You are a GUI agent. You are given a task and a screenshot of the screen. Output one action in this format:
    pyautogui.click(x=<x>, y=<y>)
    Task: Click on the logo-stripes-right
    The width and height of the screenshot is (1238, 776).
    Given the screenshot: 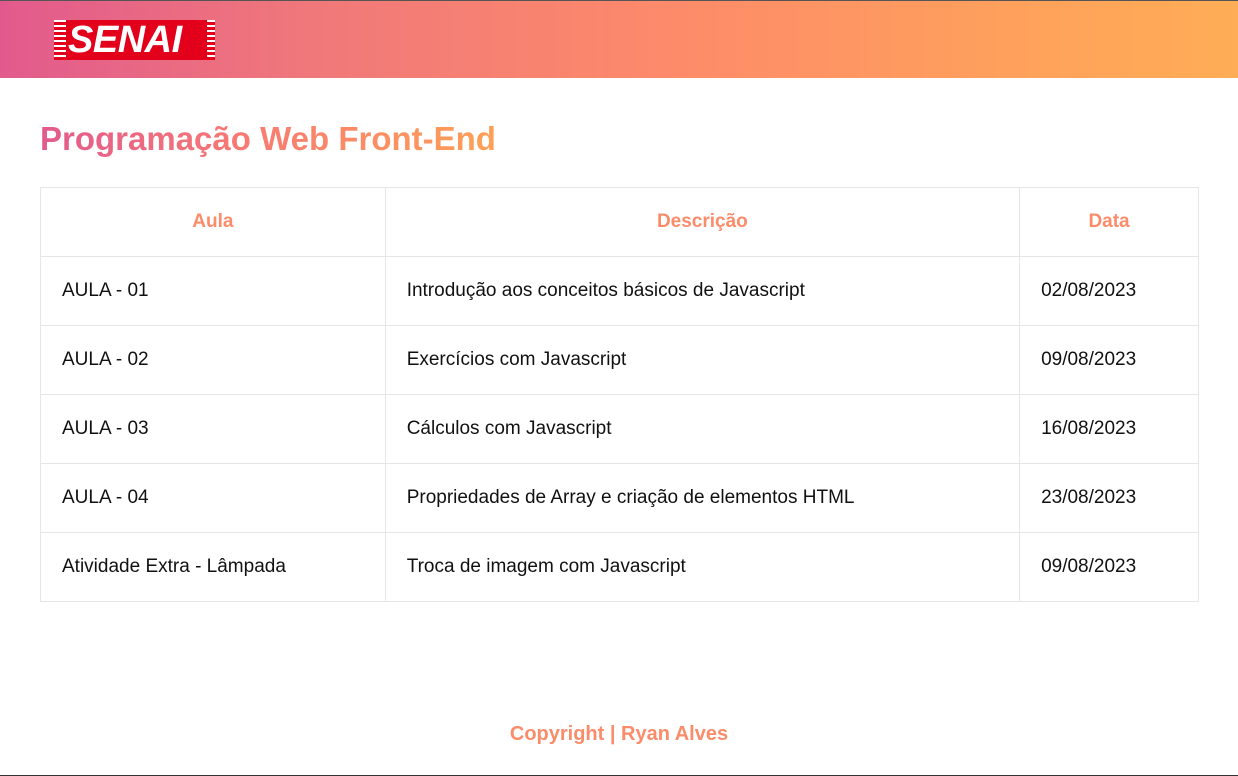 What is the action you would take?
    pyautogui.click(x=211, y=40)
    